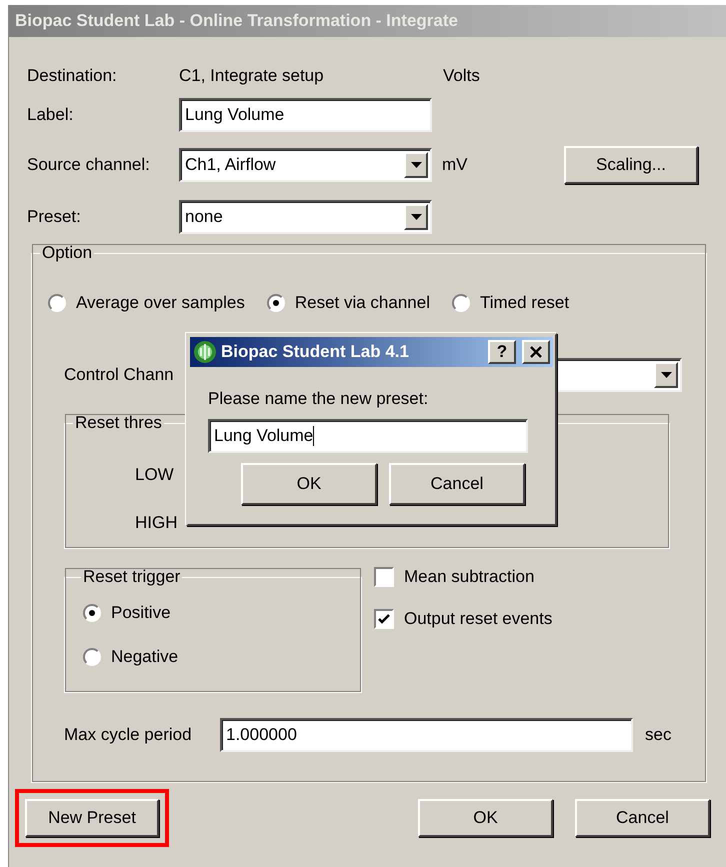  Describe the element at coordinates (454, 165) in the screenshot. I see `unit-label: mV` at that location.